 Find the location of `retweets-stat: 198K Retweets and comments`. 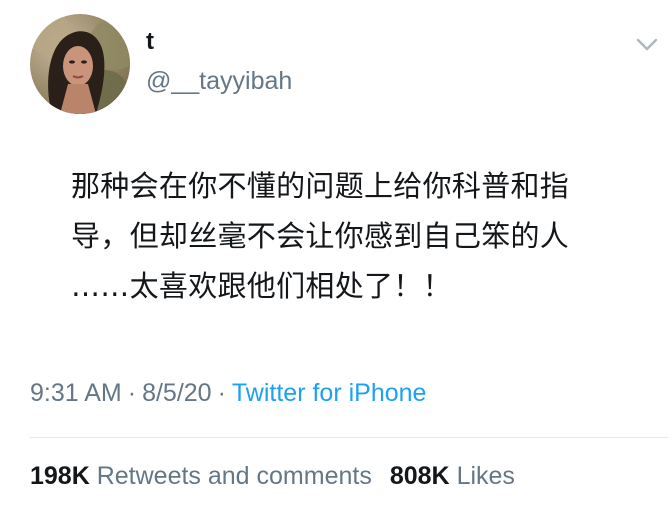

retweets-stat: 198K Retweets and comments is located at coordinates (201, 476).